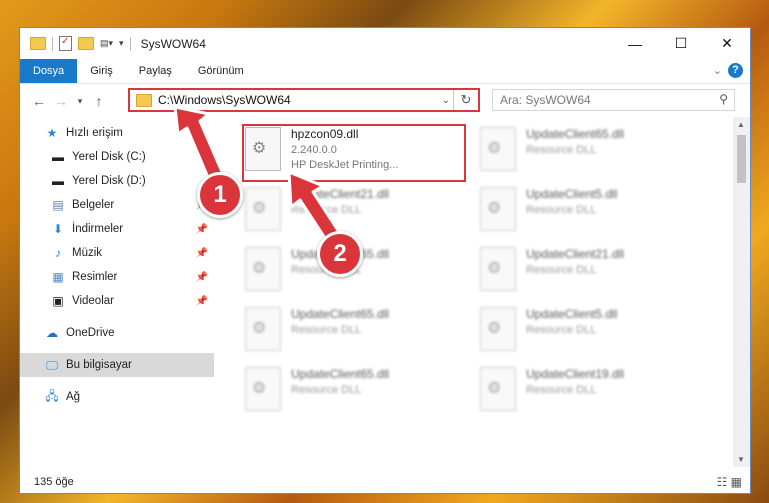 This screenshot has width=769, height=503. I want to click on star-icon: ★, so click(52, 133).